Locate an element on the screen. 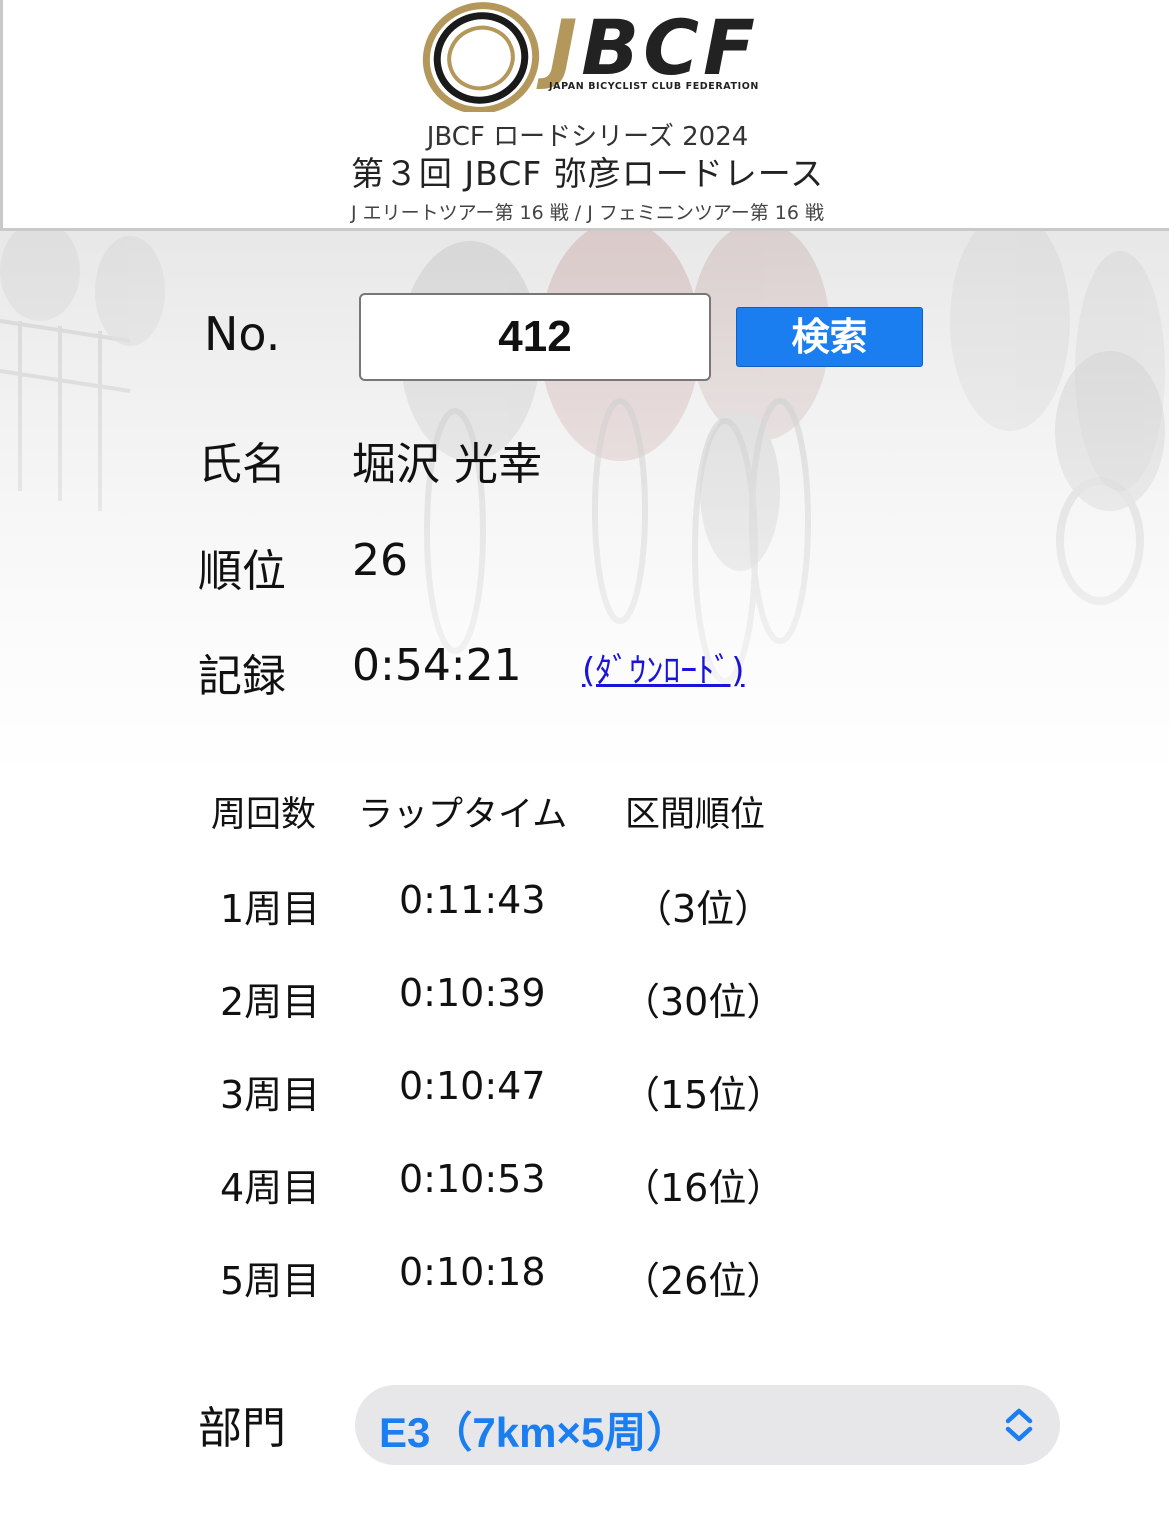  rank-value: 26 is located at coordinates (380, 560).